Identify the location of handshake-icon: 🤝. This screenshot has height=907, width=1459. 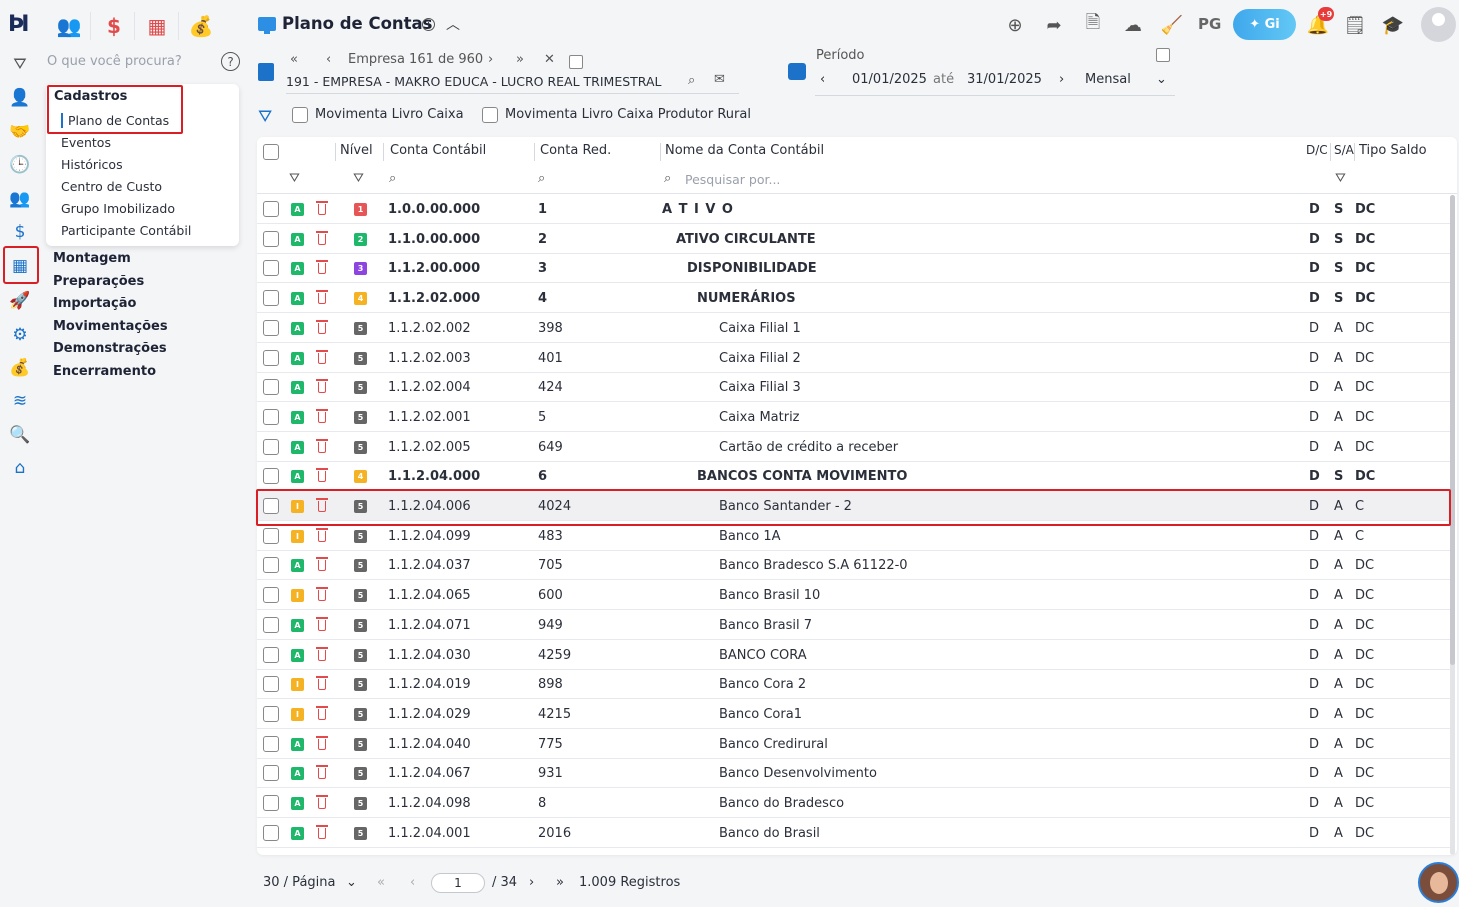
(20, 132).